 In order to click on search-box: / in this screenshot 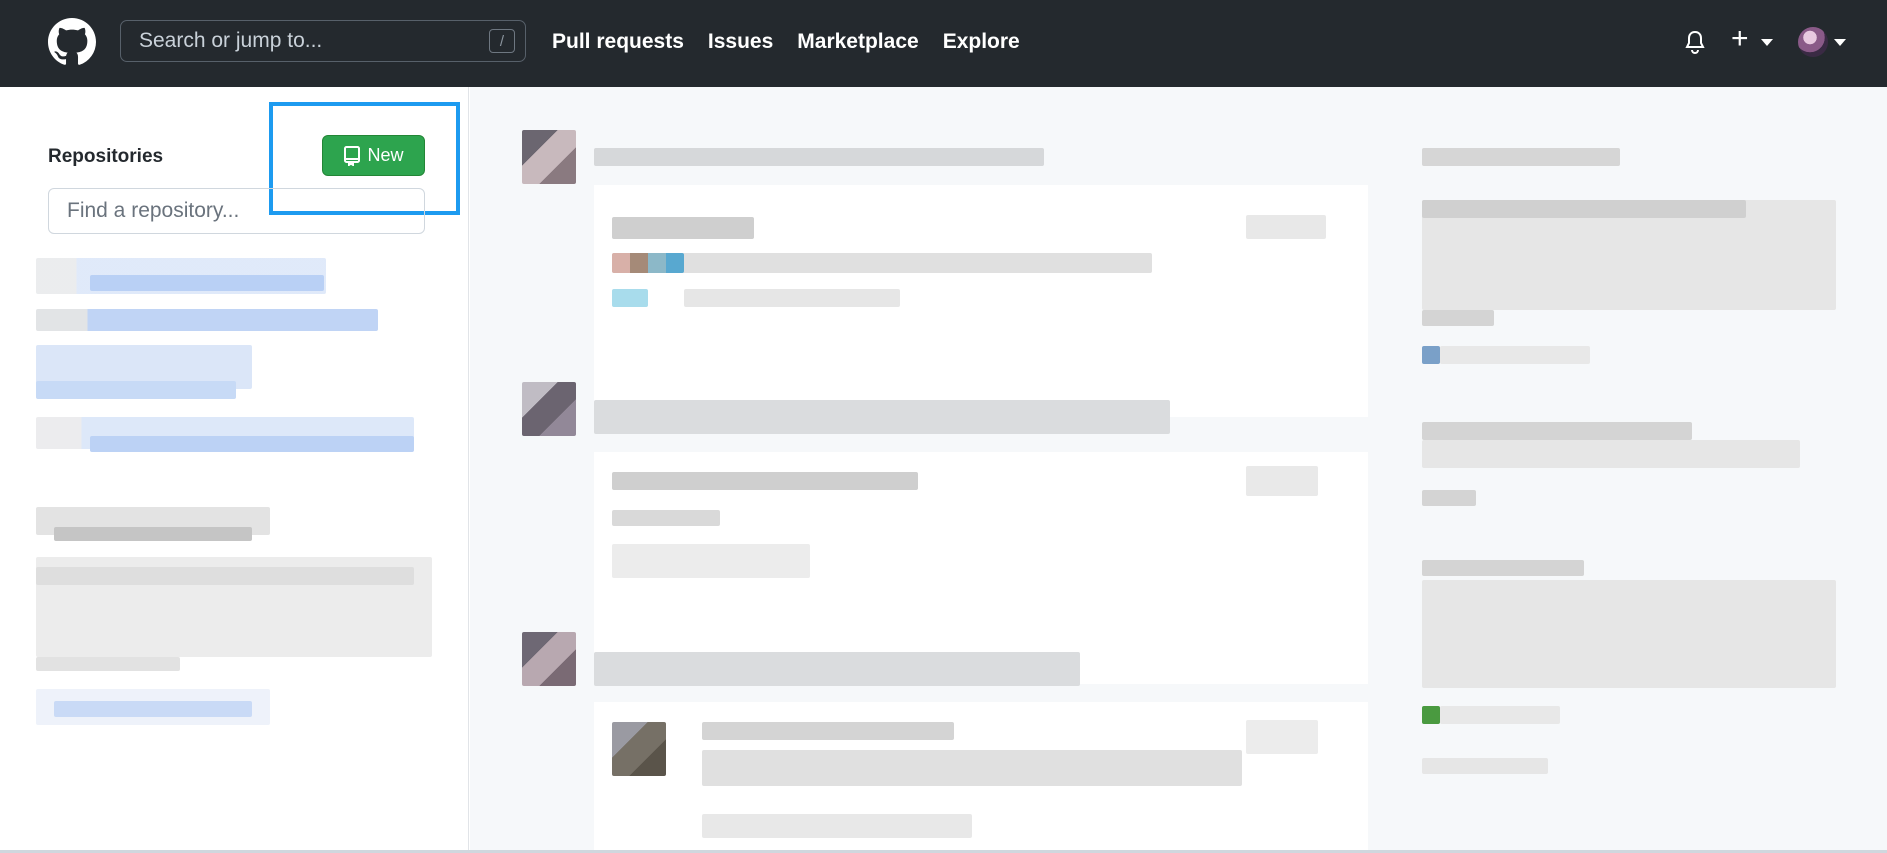, I will do `click(323, 41)`.